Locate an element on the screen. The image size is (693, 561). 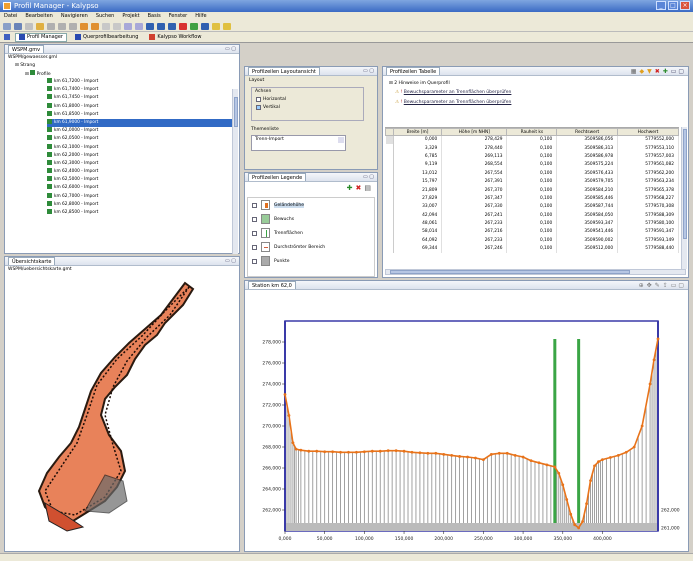
menu-bearbeiten: Bearbeiten is located at coordinates (38, 16).